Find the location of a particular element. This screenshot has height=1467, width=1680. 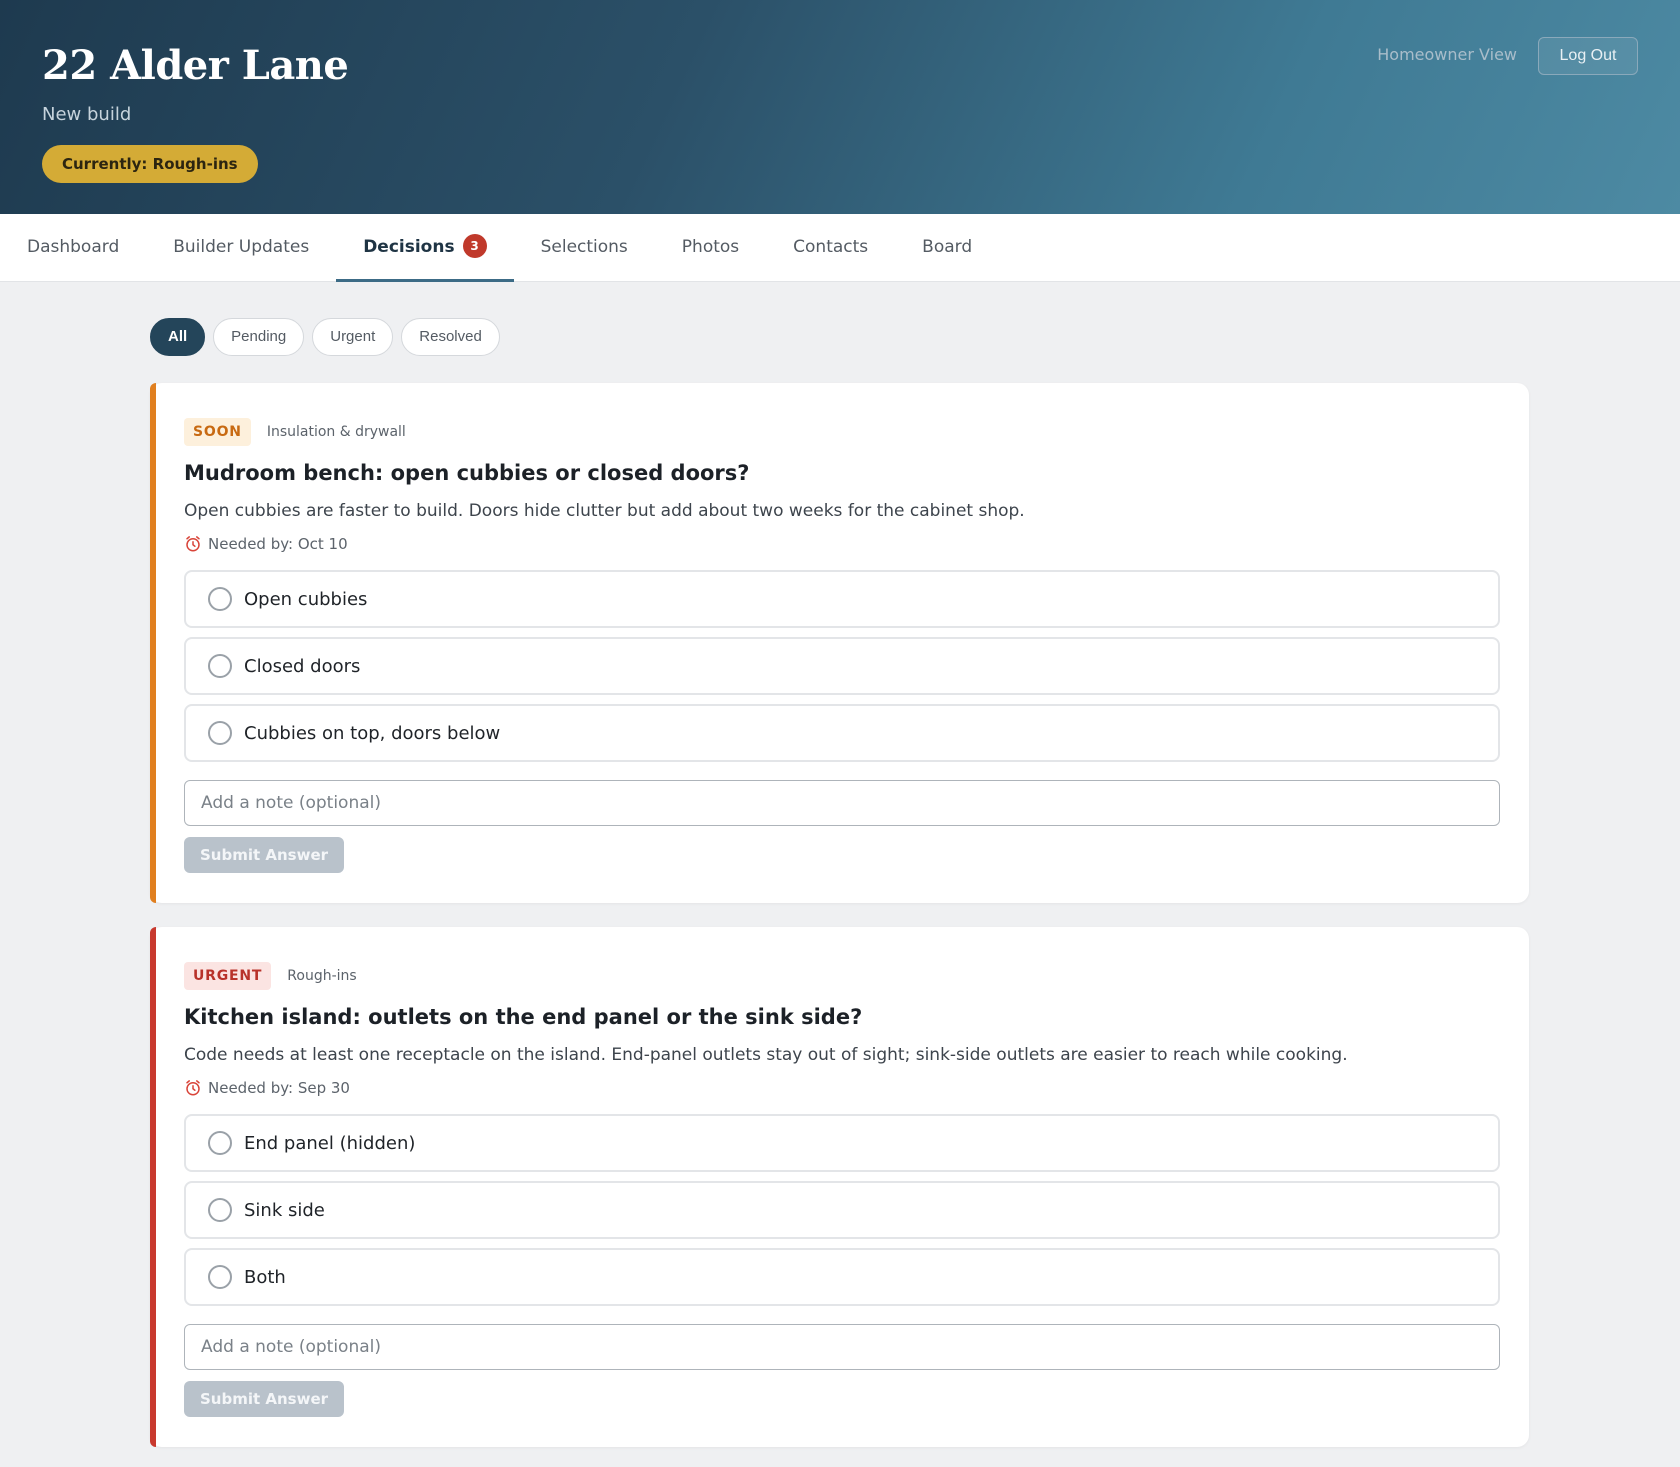

tab-label: Contacts is located at coordinates (831, 247).